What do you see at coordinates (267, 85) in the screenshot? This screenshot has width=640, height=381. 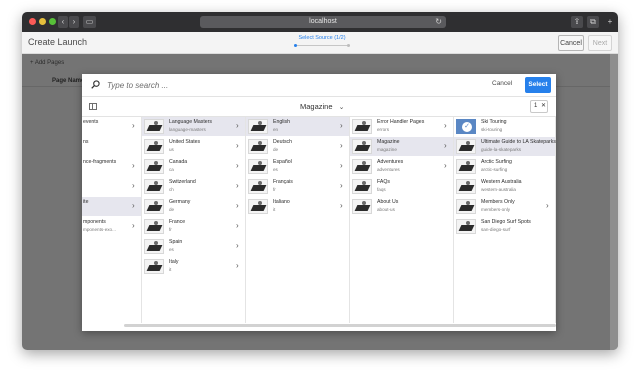 I see `search-input` at bounding box center [267, 85].